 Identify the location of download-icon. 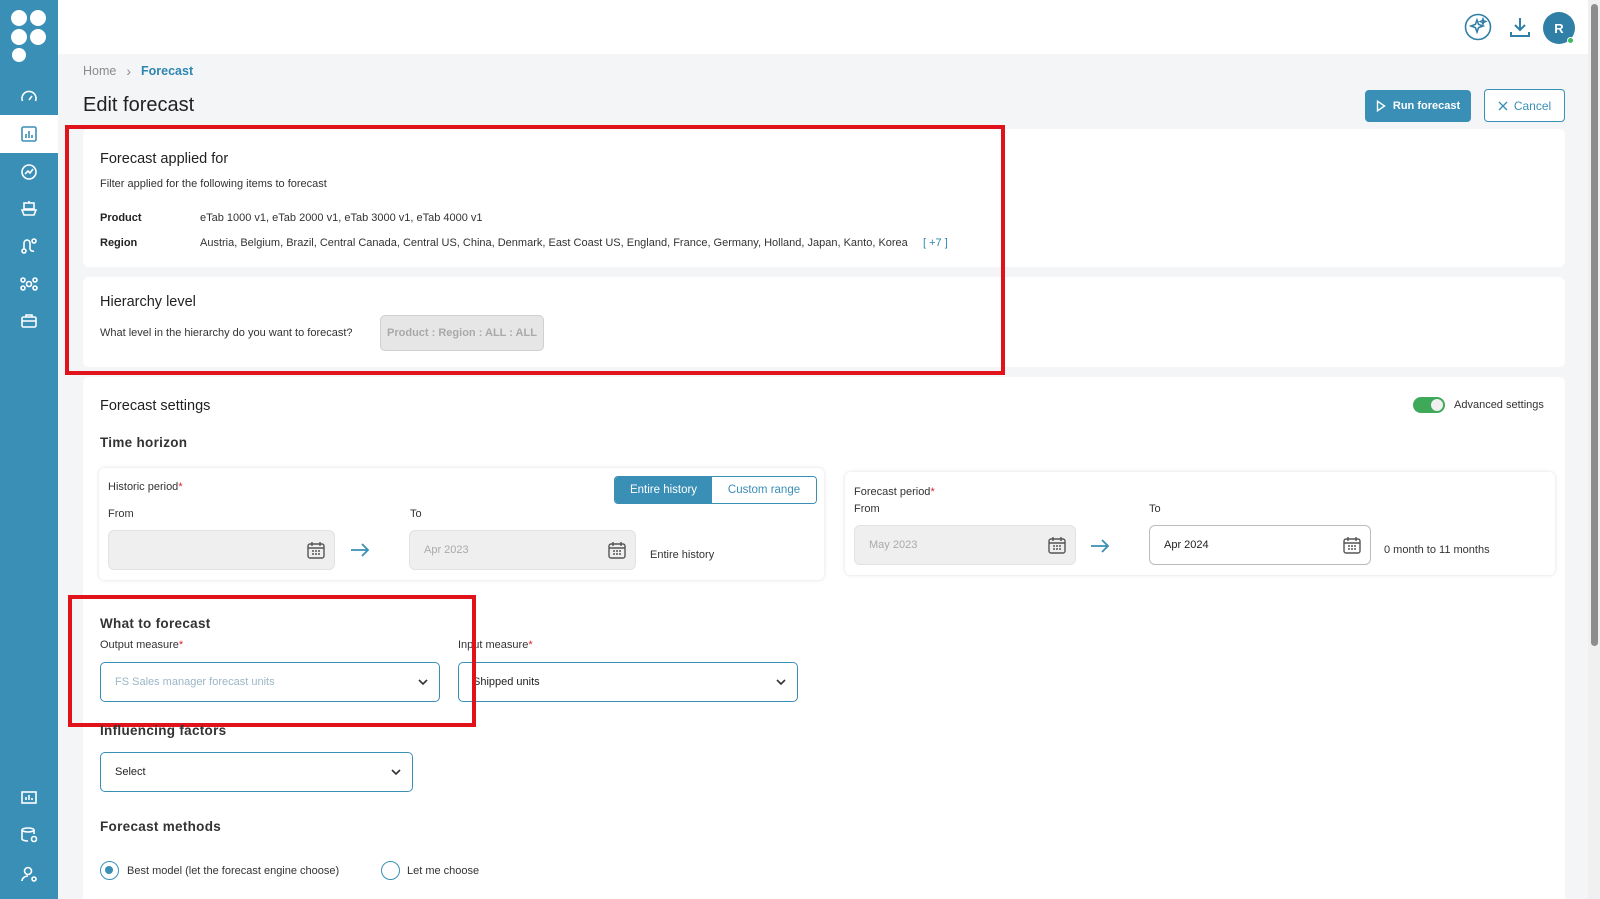
(1520, 27).